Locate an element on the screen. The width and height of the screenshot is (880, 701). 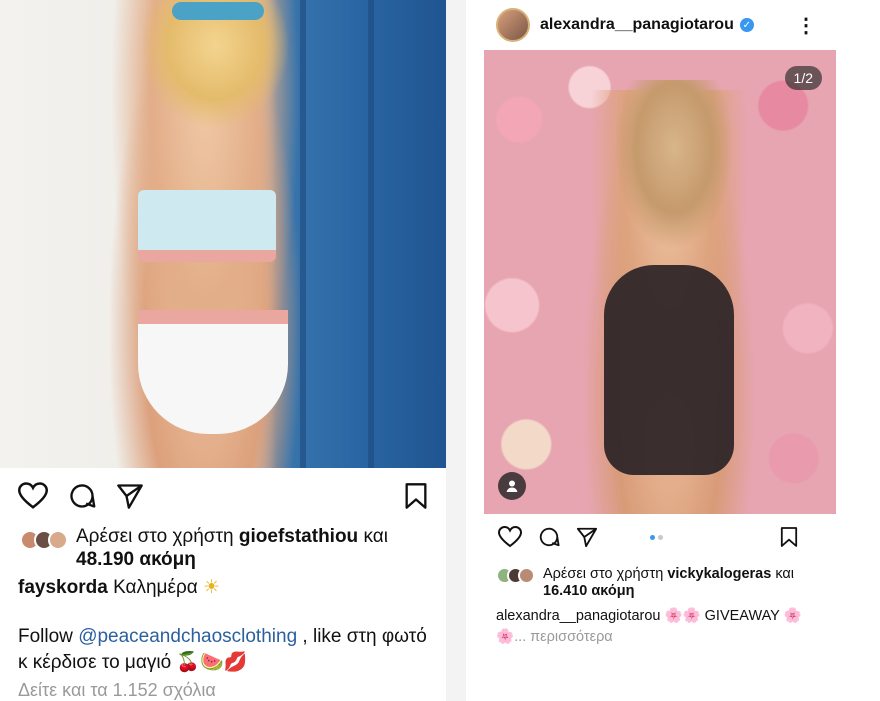
carousel-dot-active is located at coordinates (652, 537).